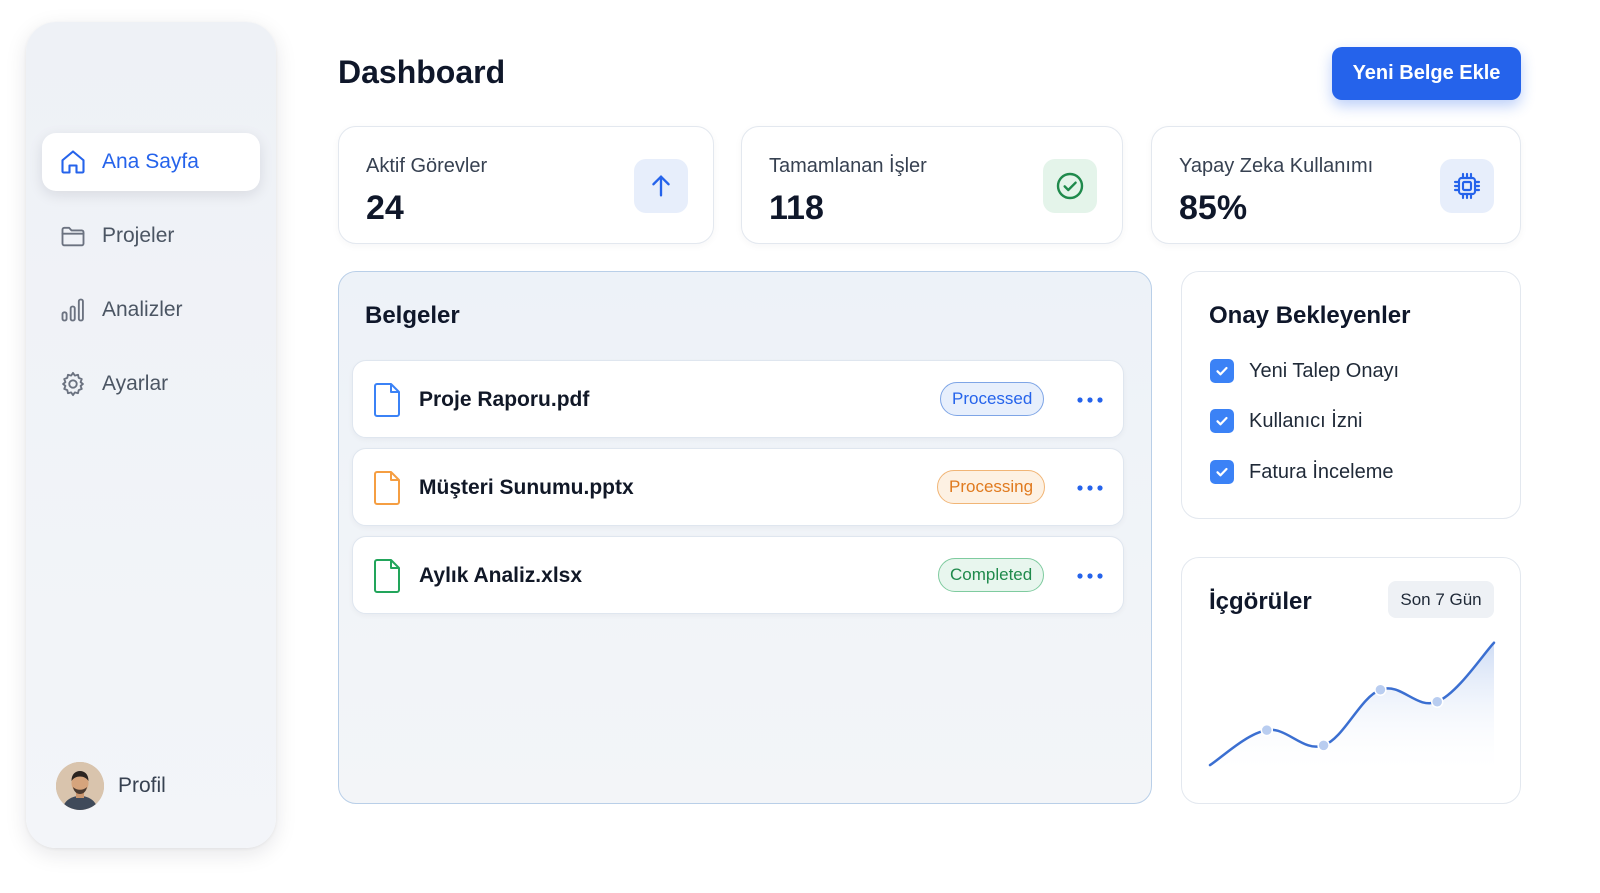 The image size is (1600, 893). What do you see at coordinates (738, 487) in the screenshot?
I see `document-row: Müşteri Sunumu.pptx Processing` at bounding box center [738, 487].